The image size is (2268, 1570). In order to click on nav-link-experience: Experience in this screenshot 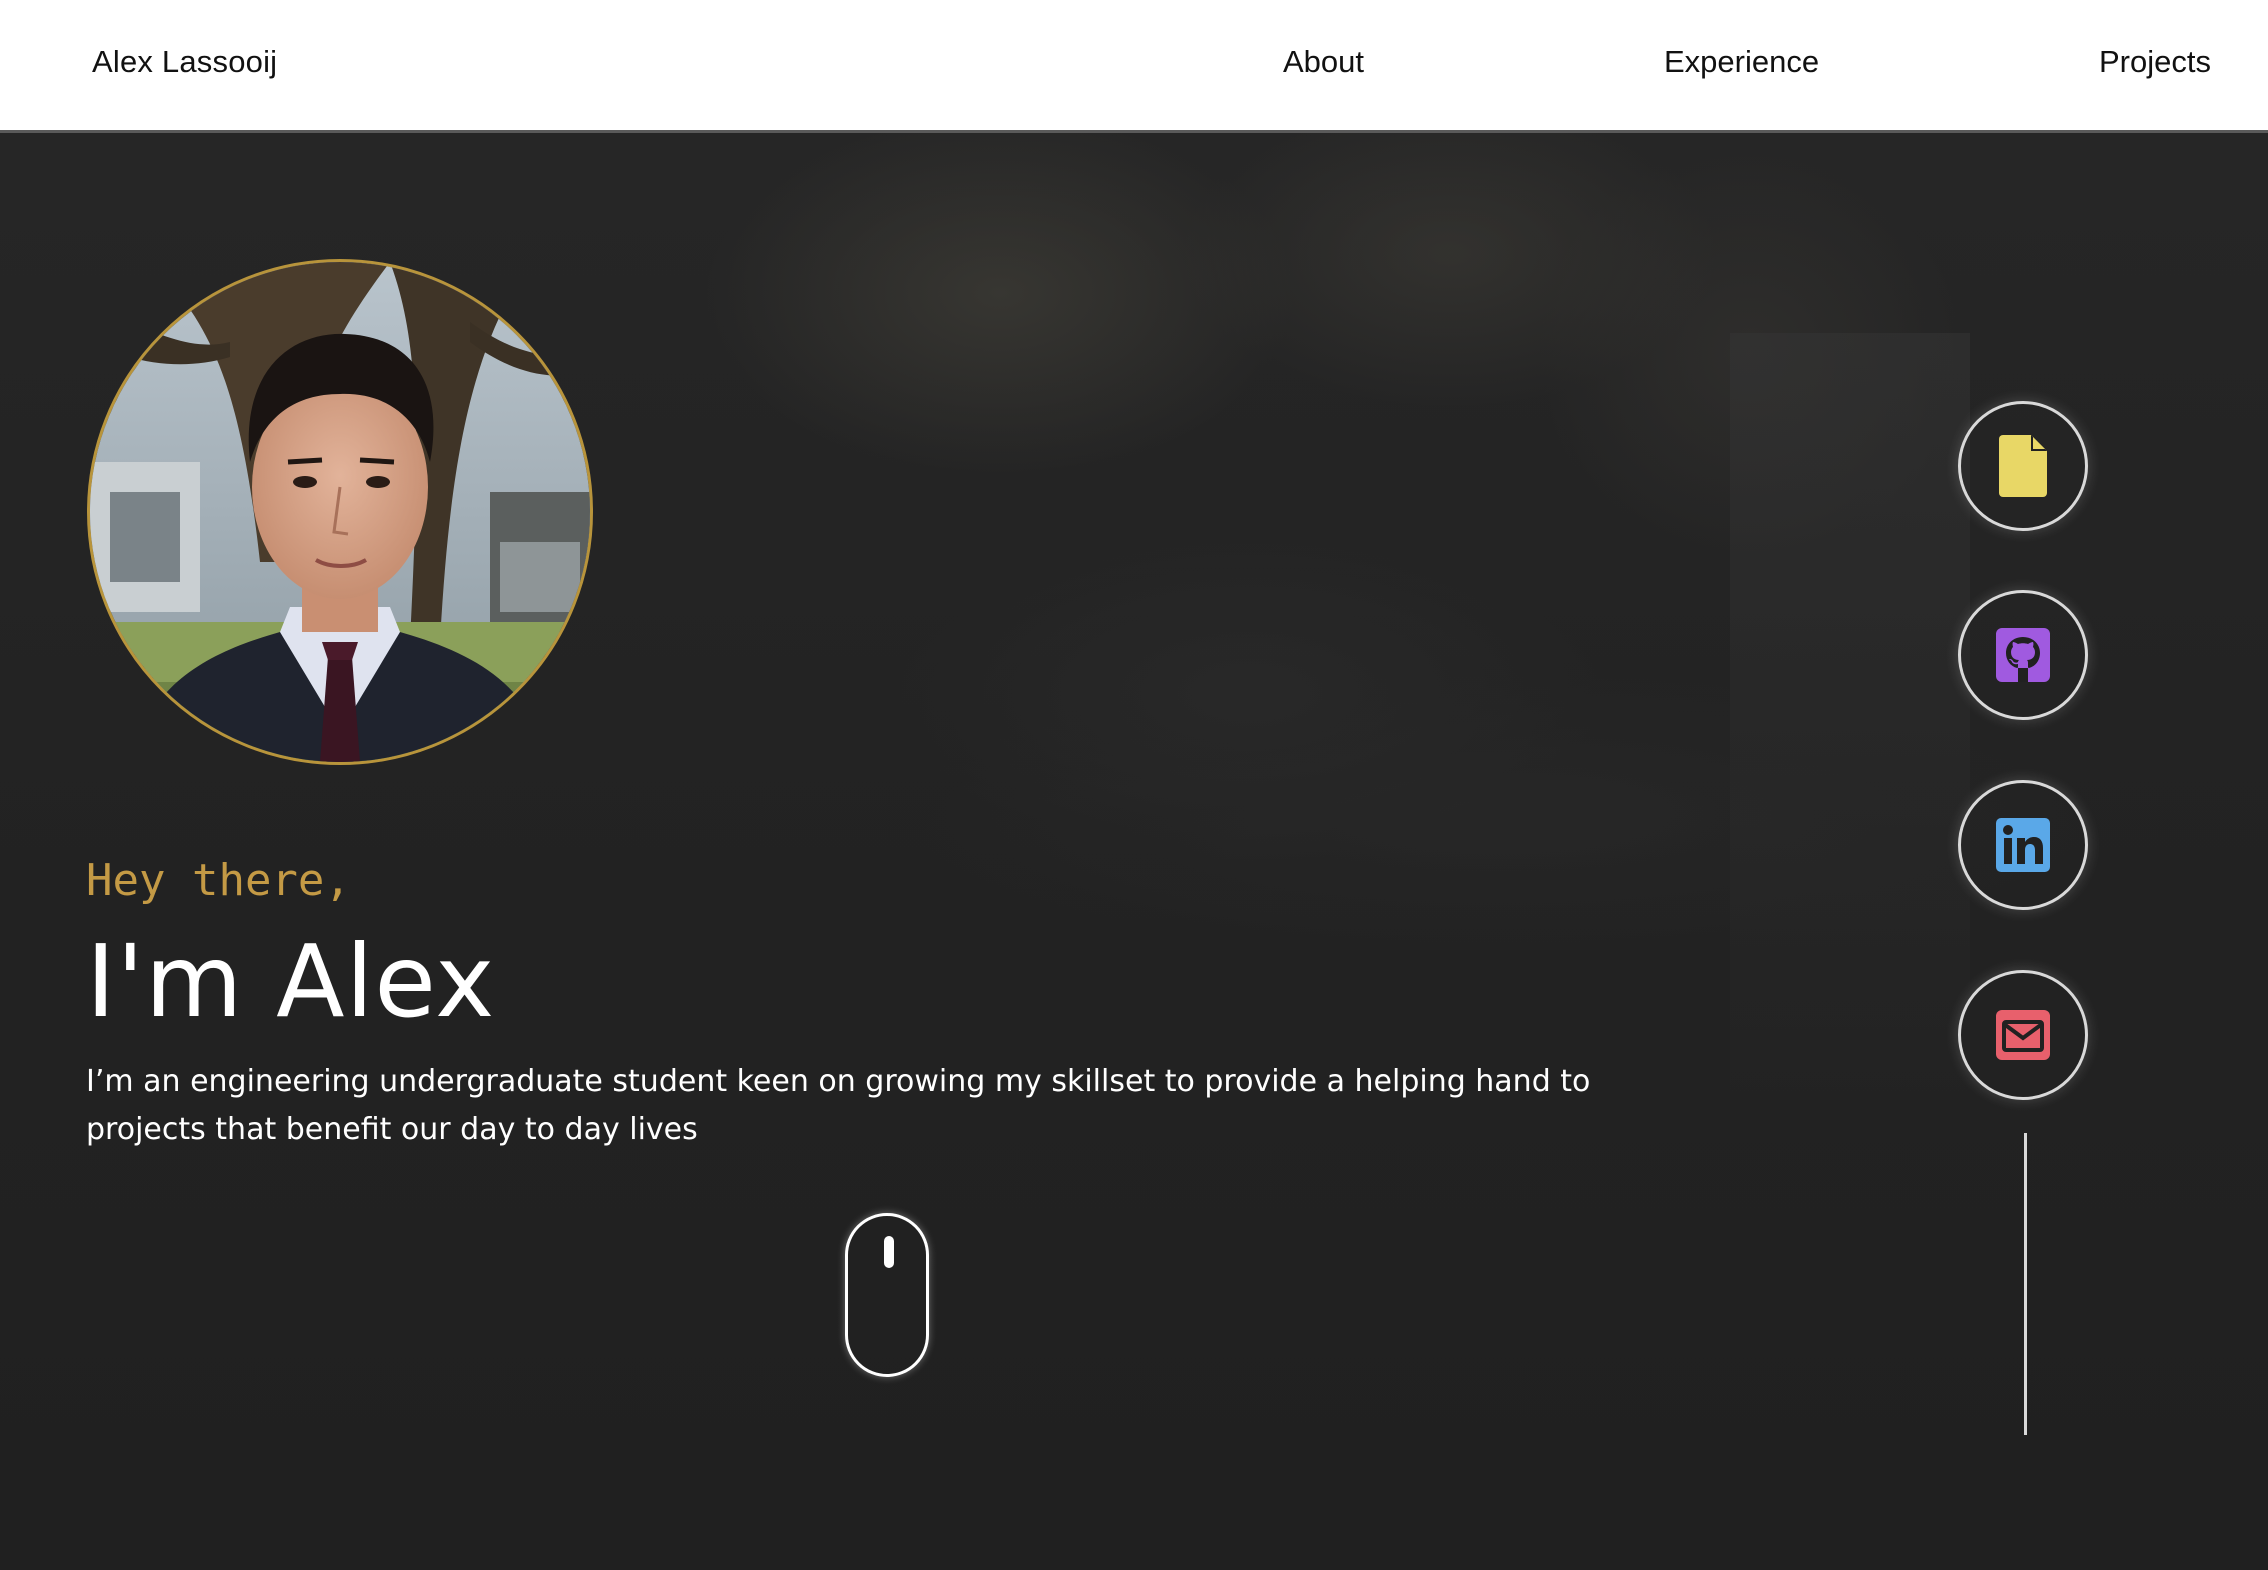, I will do `click(1741, 62)`.